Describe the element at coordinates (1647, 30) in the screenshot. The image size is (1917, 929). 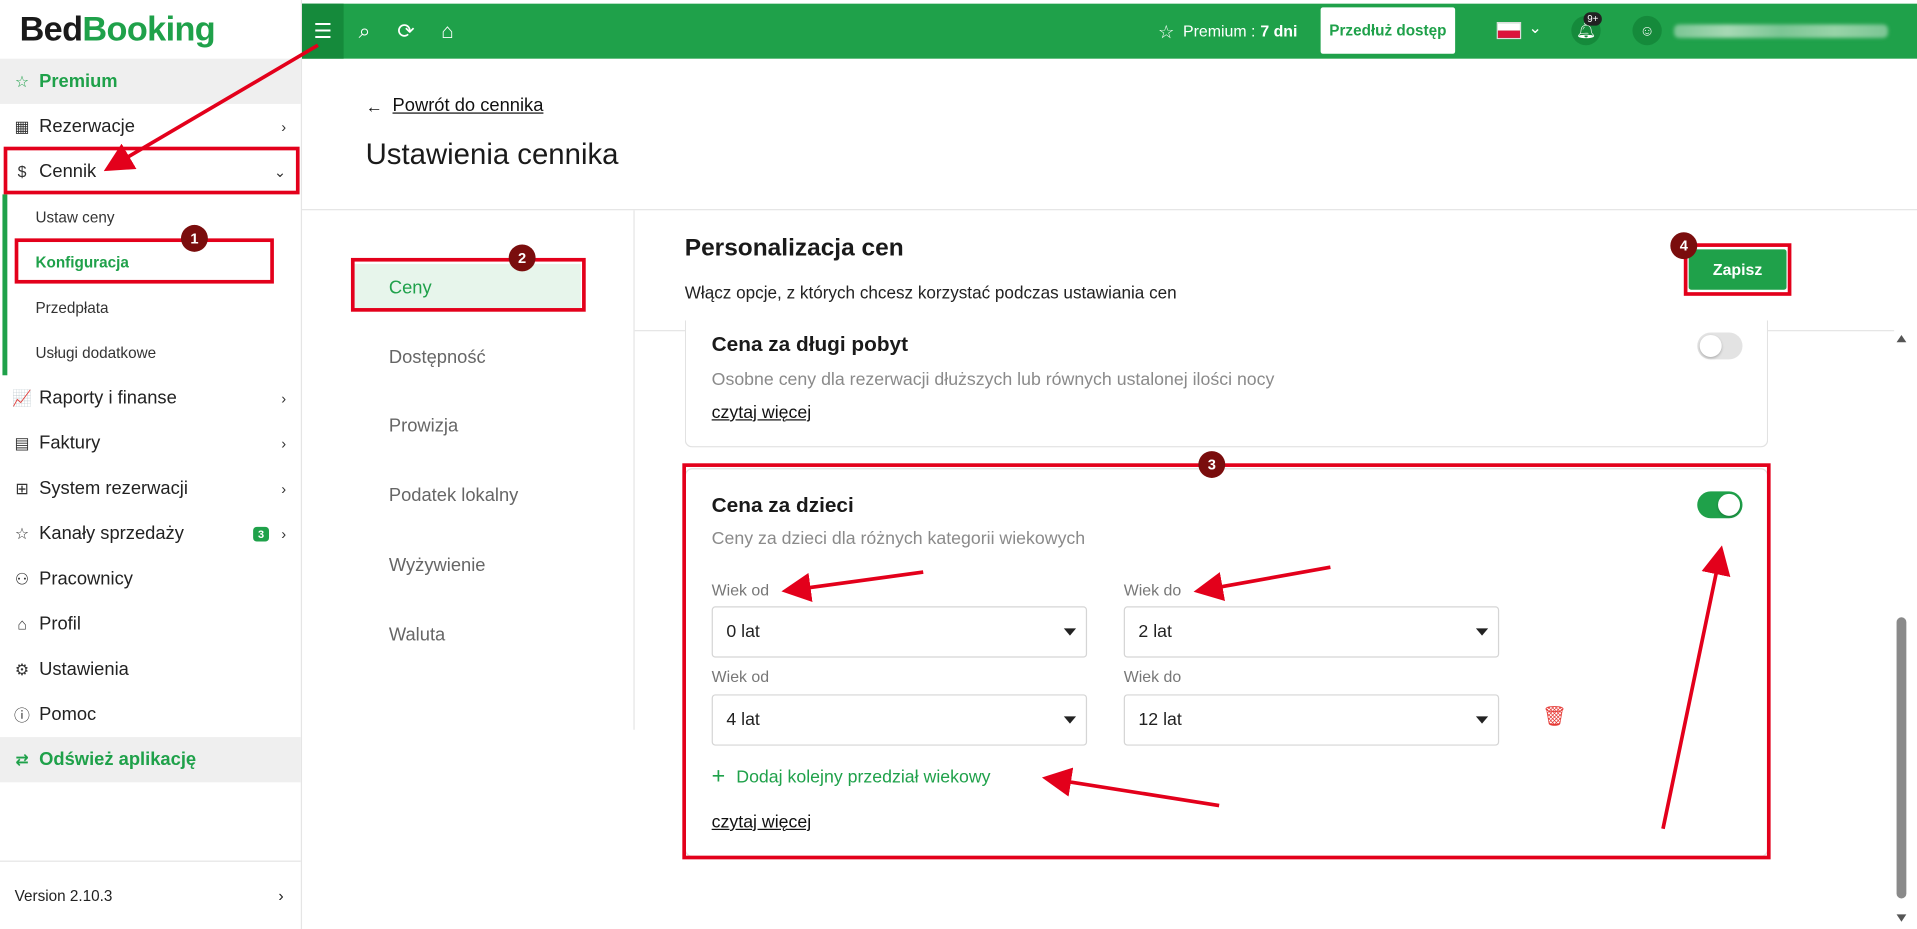
I see `avatar: ☺` at that location.